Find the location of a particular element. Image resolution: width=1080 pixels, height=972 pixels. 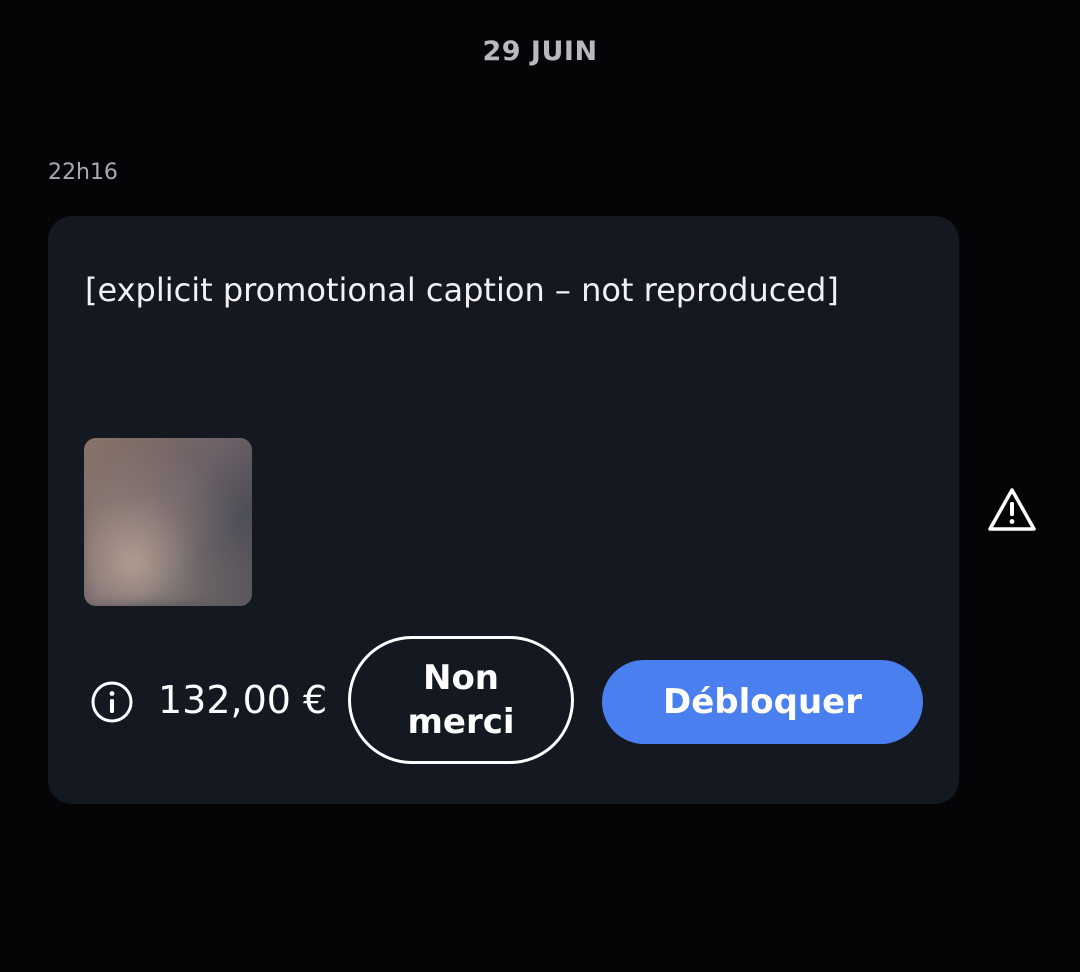

unlock-offer-row: 132,00 € Non merci Débloquer is located at coordinates (504, 702).